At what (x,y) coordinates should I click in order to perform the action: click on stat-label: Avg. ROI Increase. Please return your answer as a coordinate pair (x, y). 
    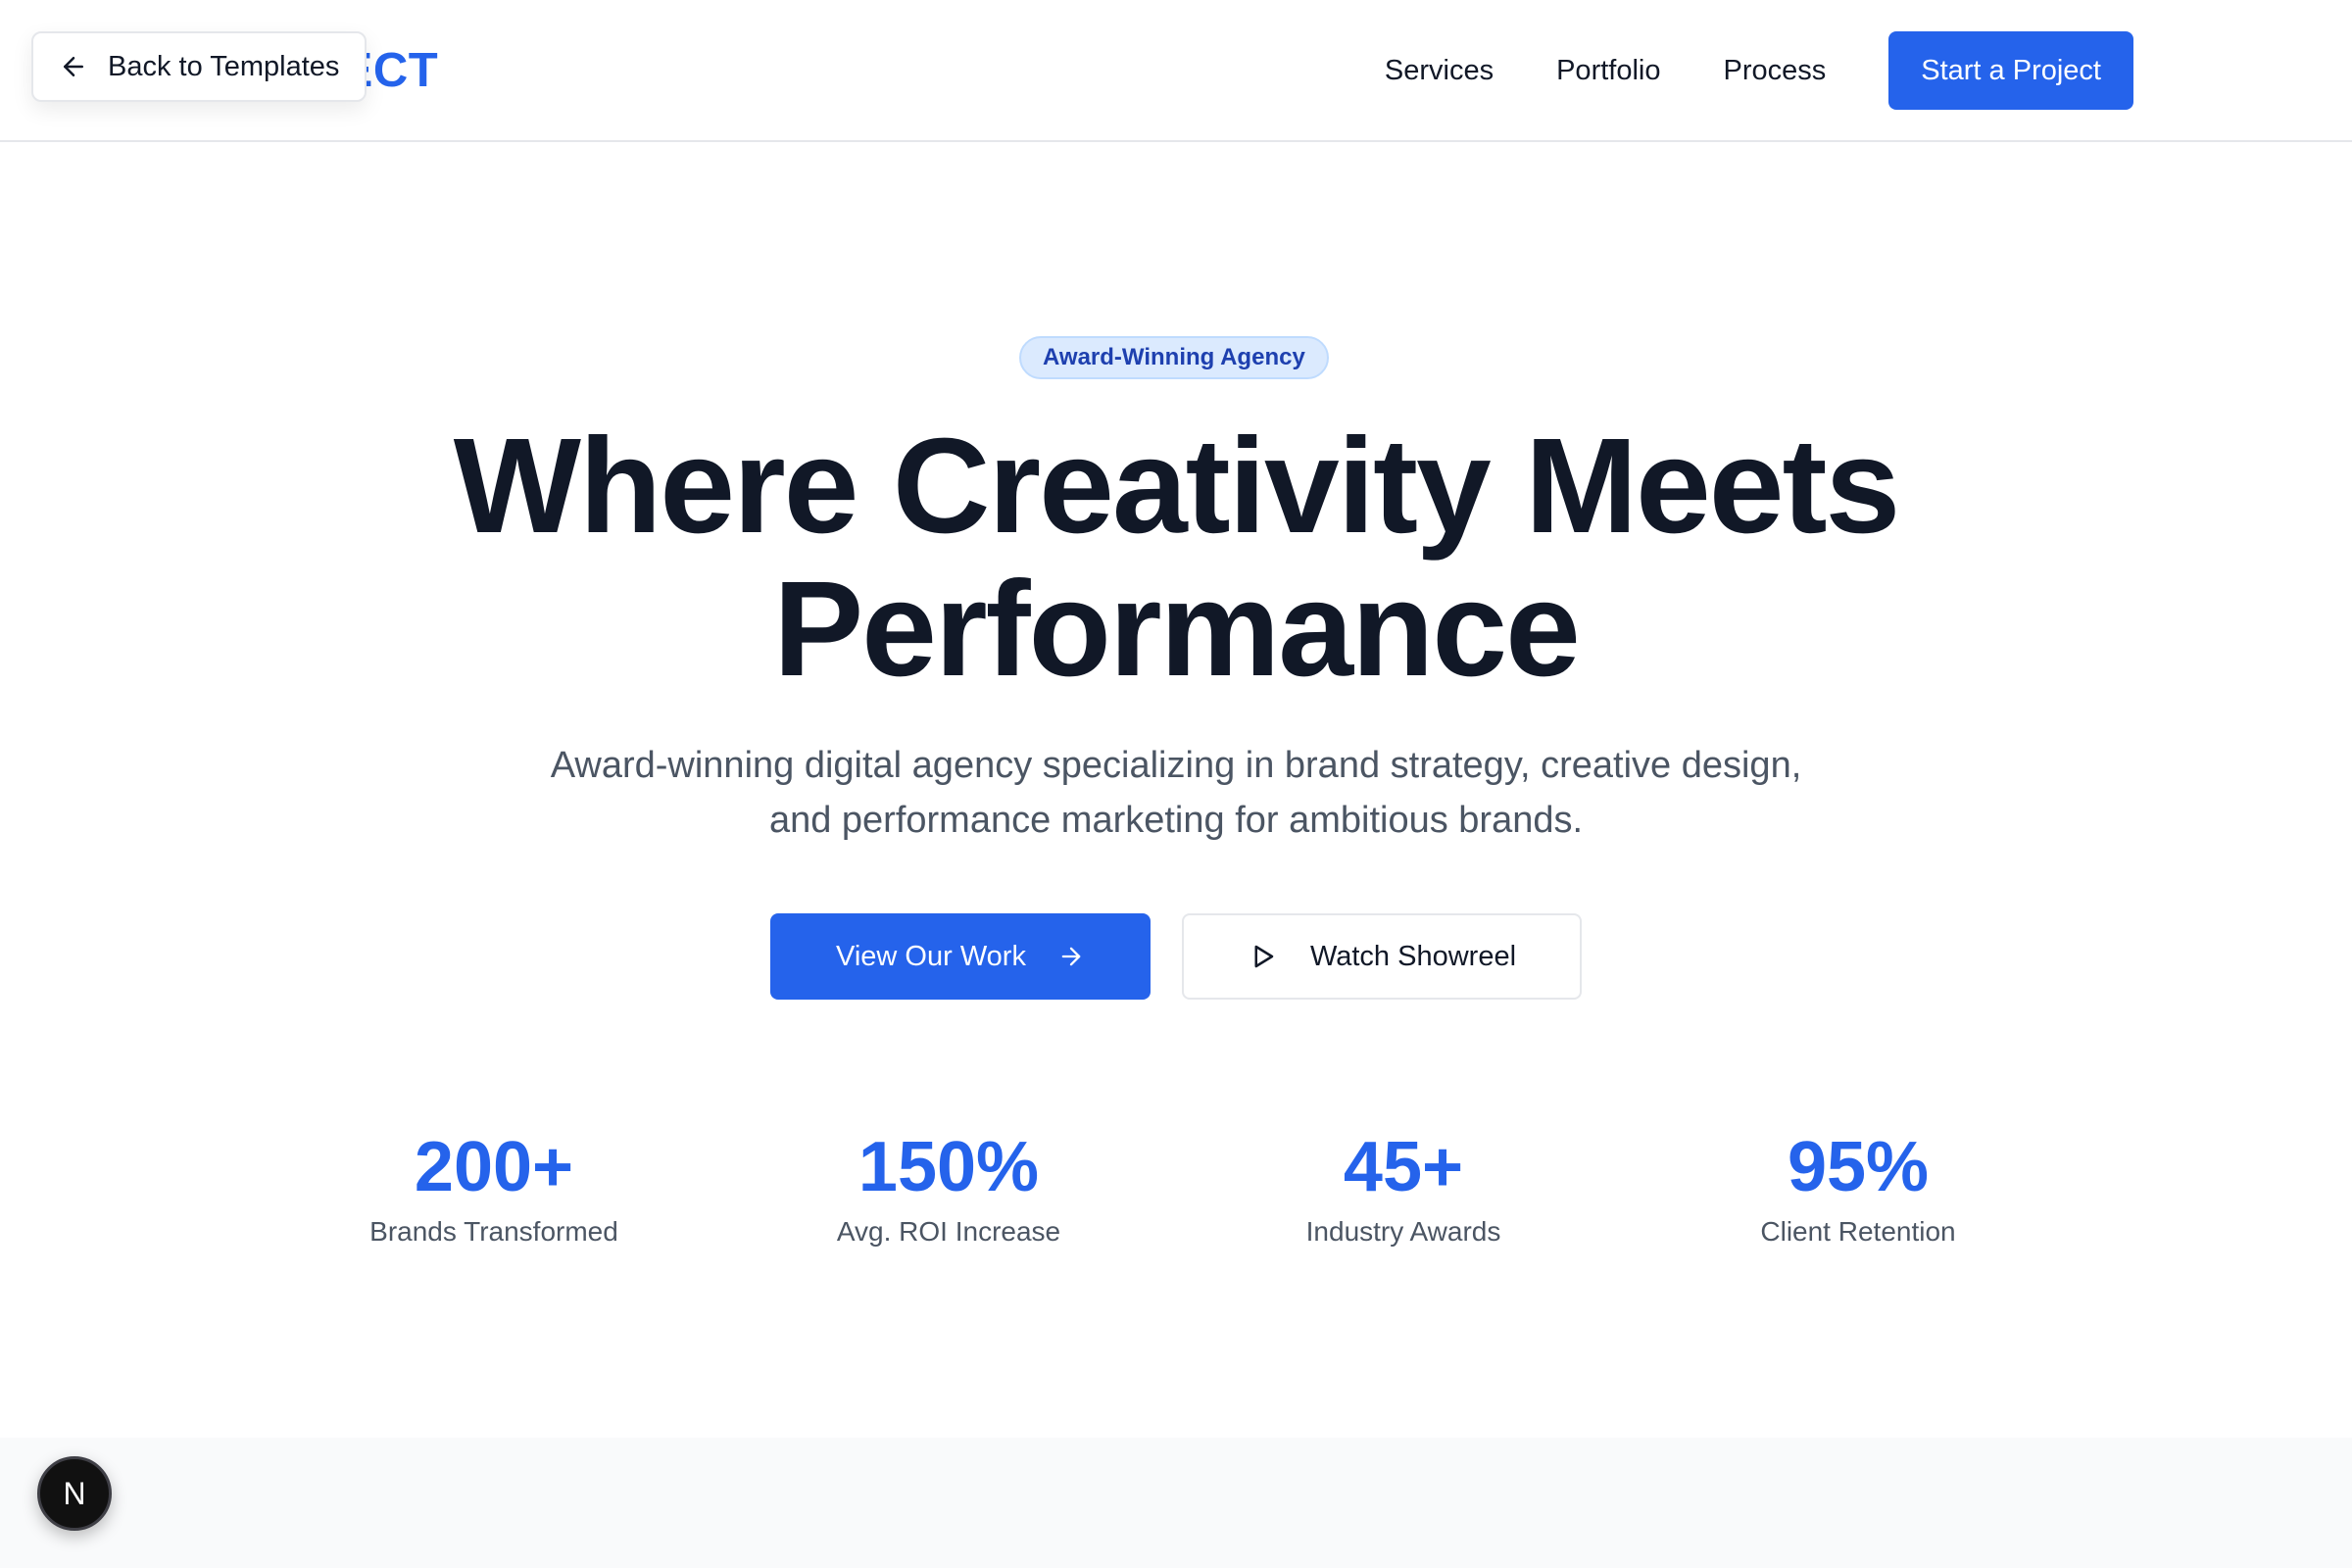
    Looking at the image, I should click on (948, 1231).